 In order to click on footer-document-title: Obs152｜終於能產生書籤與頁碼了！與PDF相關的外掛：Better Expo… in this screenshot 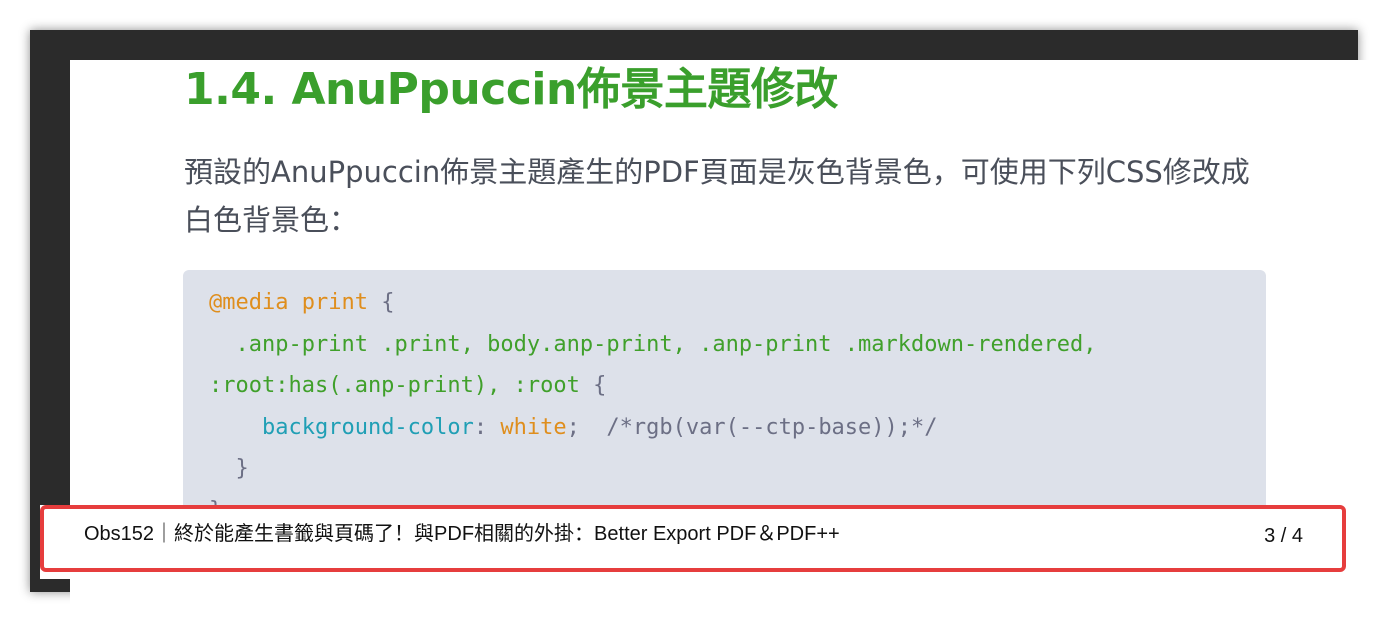, I will do `click(462, 534)`.